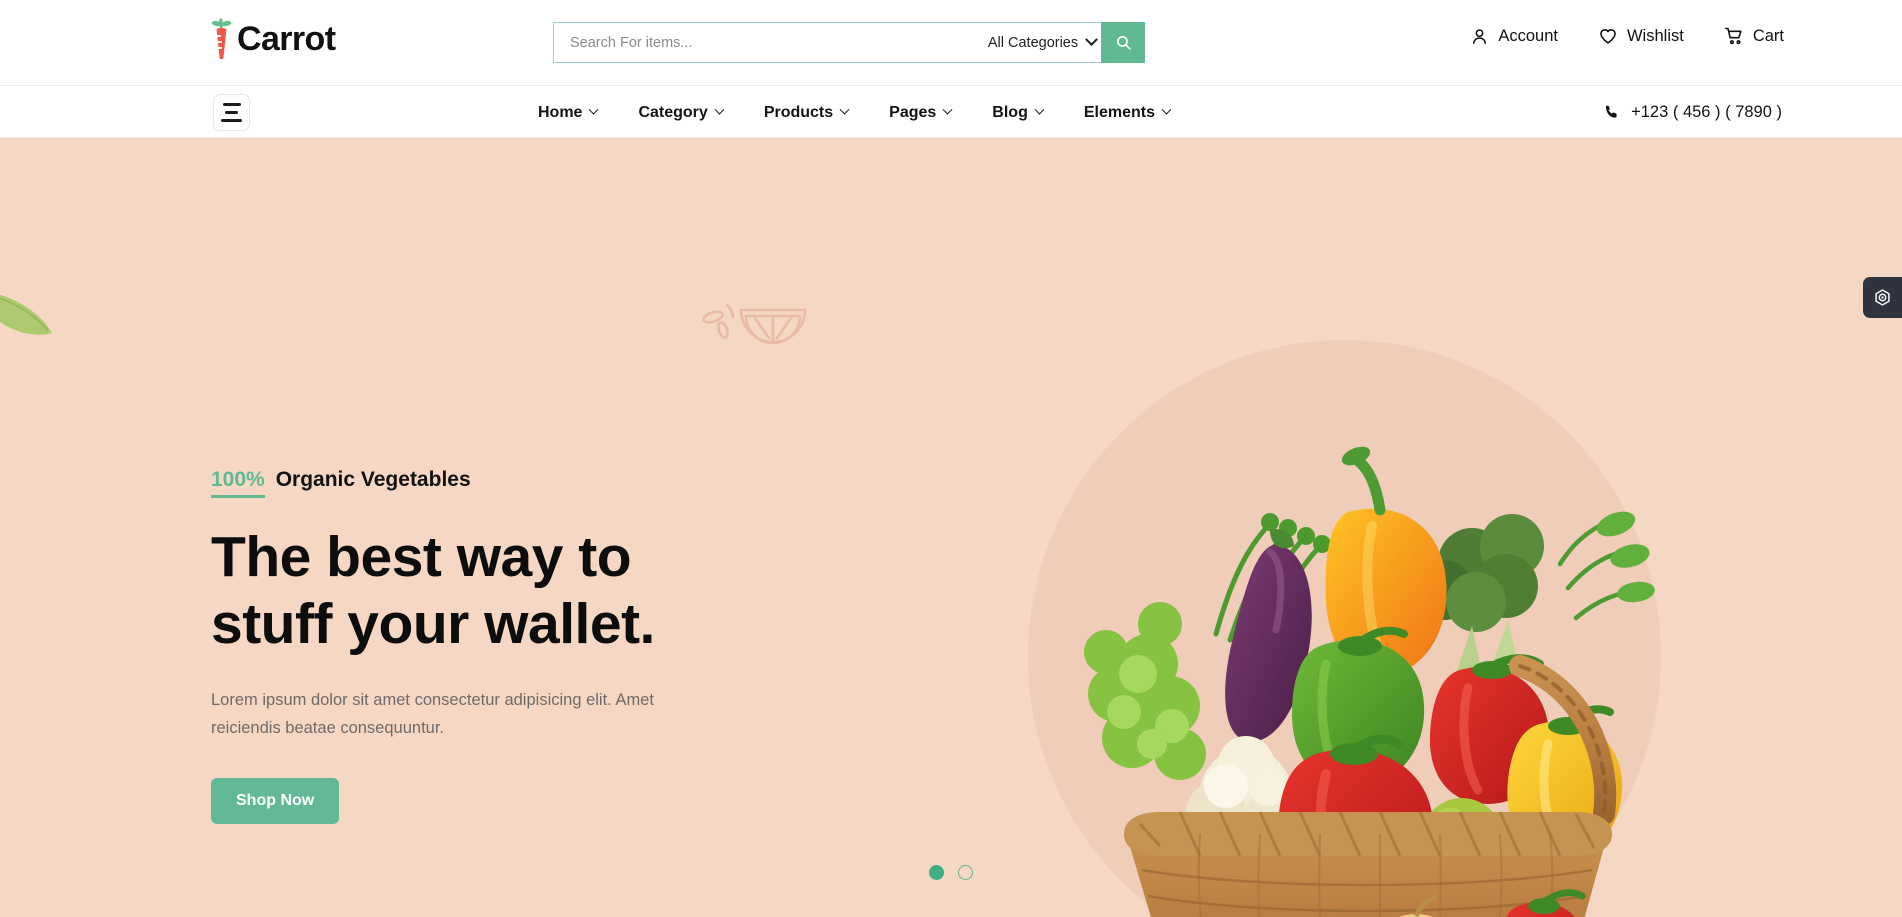  I want to click on brand-name: Carrot, so click(286, 39).